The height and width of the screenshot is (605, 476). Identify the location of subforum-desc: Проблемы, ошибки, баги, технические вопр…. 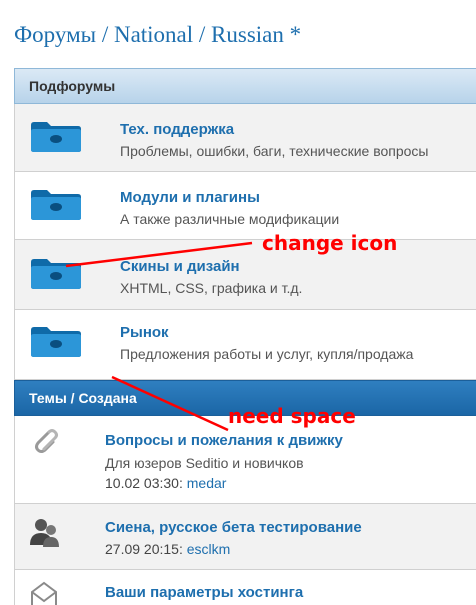
(274, 151).